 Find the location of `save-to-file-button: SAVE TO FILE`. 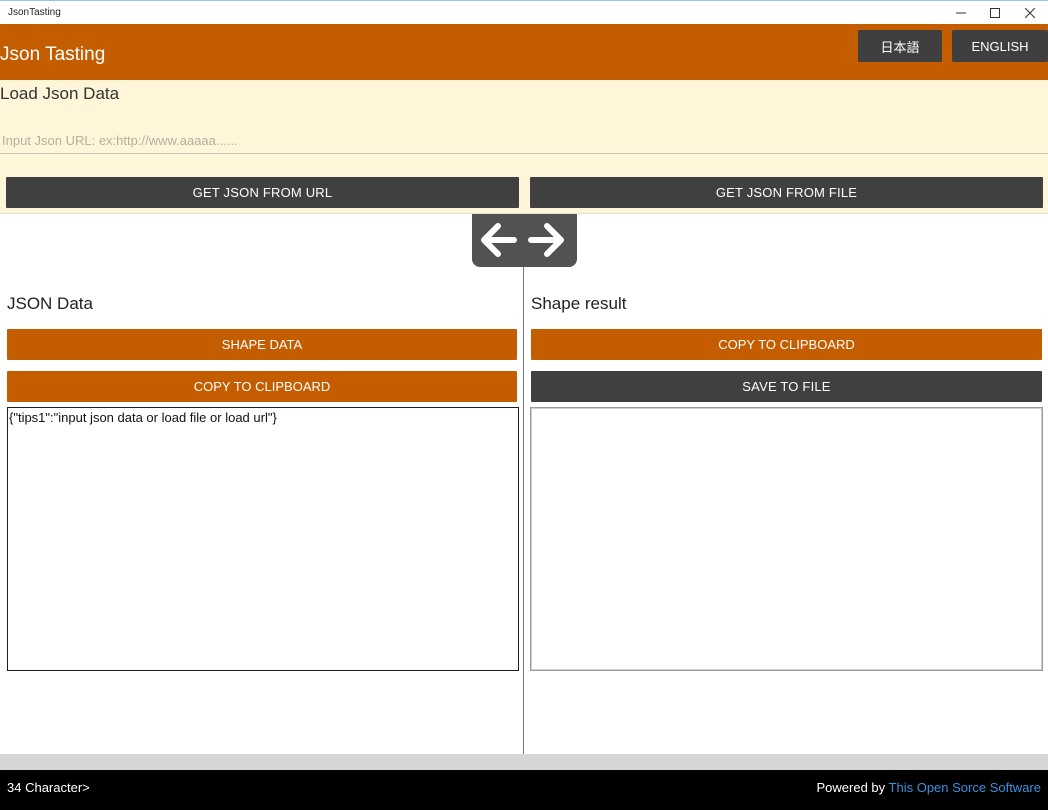

save-to-file-button: SAVE TO FILE is located at coordinates (786, 386).